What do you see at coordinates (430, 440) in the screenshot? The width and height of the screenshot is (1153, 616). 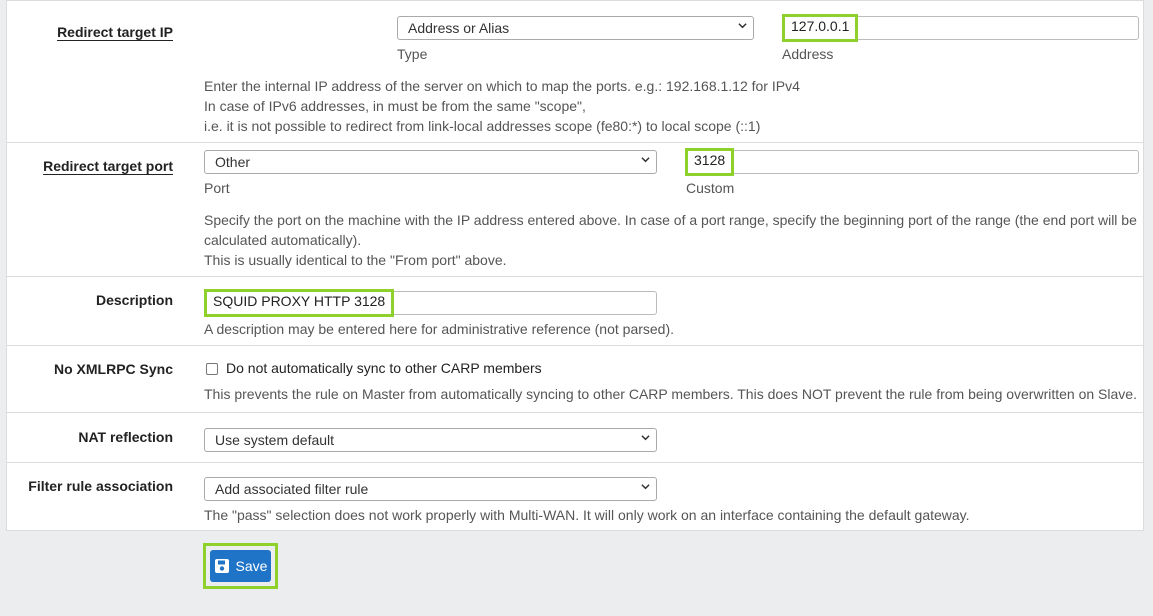 I see `nat-reflection-select: Use system default` at bounding box center [430, 440].